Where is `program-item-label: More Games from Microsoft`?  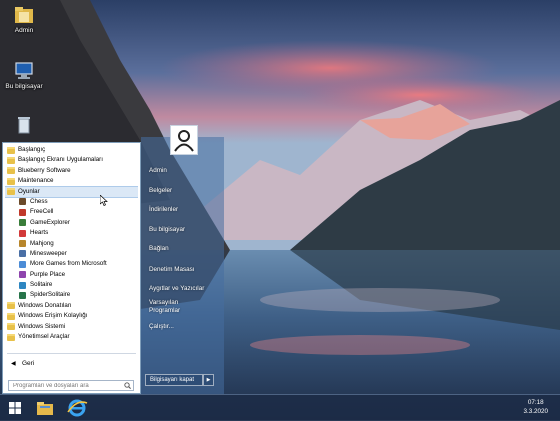
program-item-label: More Games from Microsoft is located at coordinates (68, 264).